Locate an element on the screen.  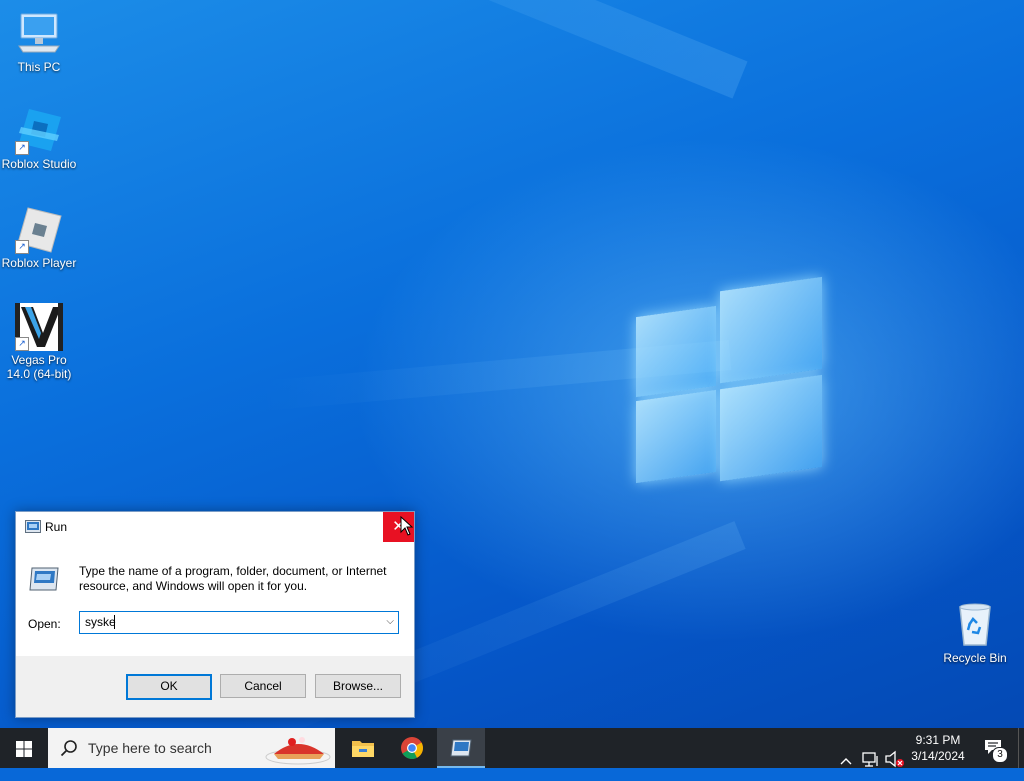
desktop-icon-recycle-bin: Recycle Bin is located at coordinates (975, 633).